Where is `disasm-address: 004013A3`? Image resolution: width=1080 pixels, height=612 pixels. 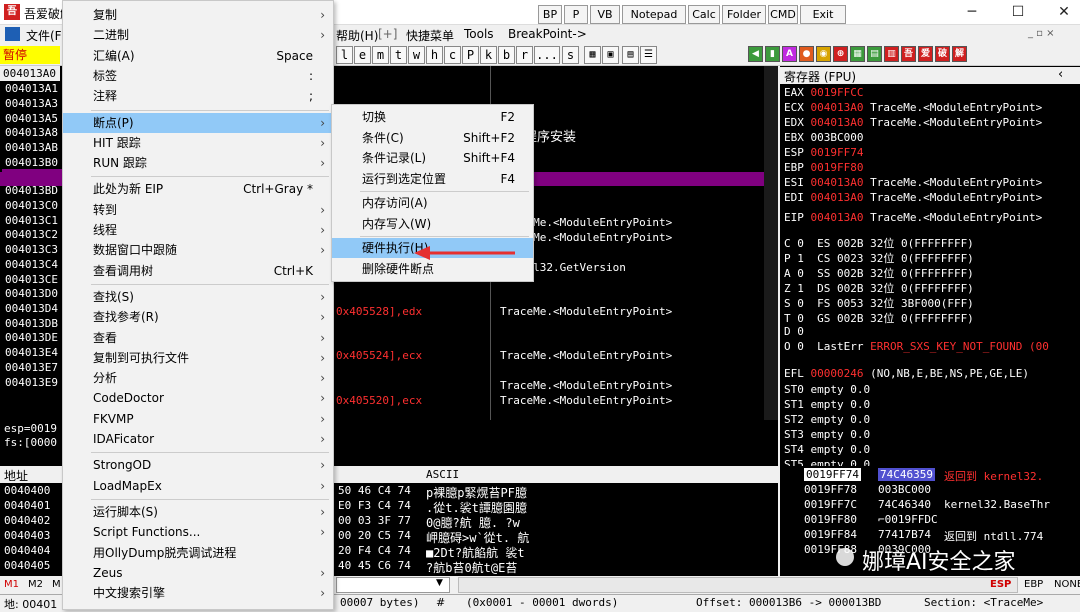
disasm-address: 004013A3 is located at coordinates (32, 103).